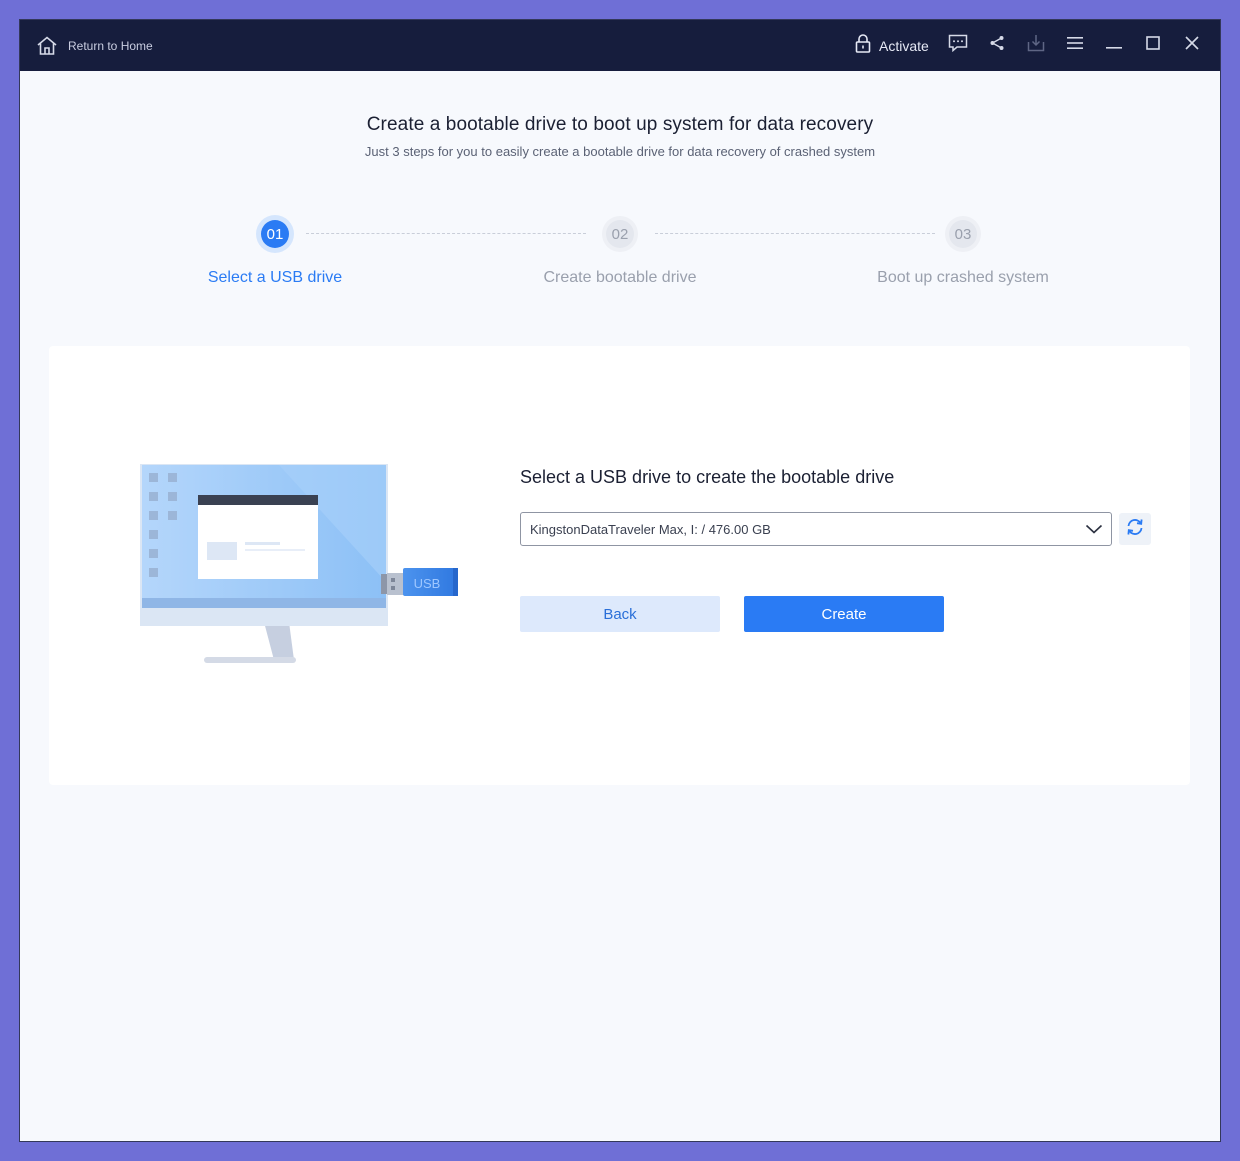 The image size is (1240, 1161). I want to click on refresh-icon, so click(1135, 529).